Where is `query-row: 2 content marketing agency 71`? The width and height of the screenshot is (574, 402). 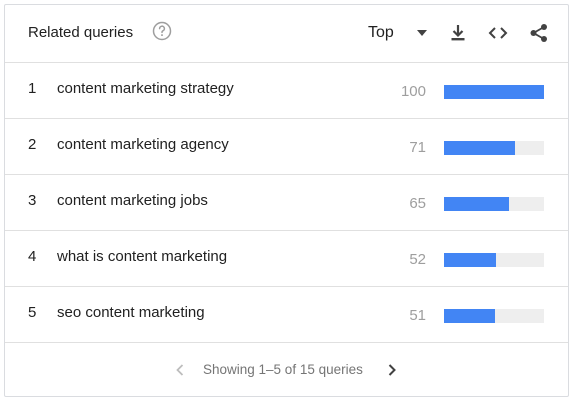 query-row: 2 content marketing agency 71 is located at coordinates (286, 146).